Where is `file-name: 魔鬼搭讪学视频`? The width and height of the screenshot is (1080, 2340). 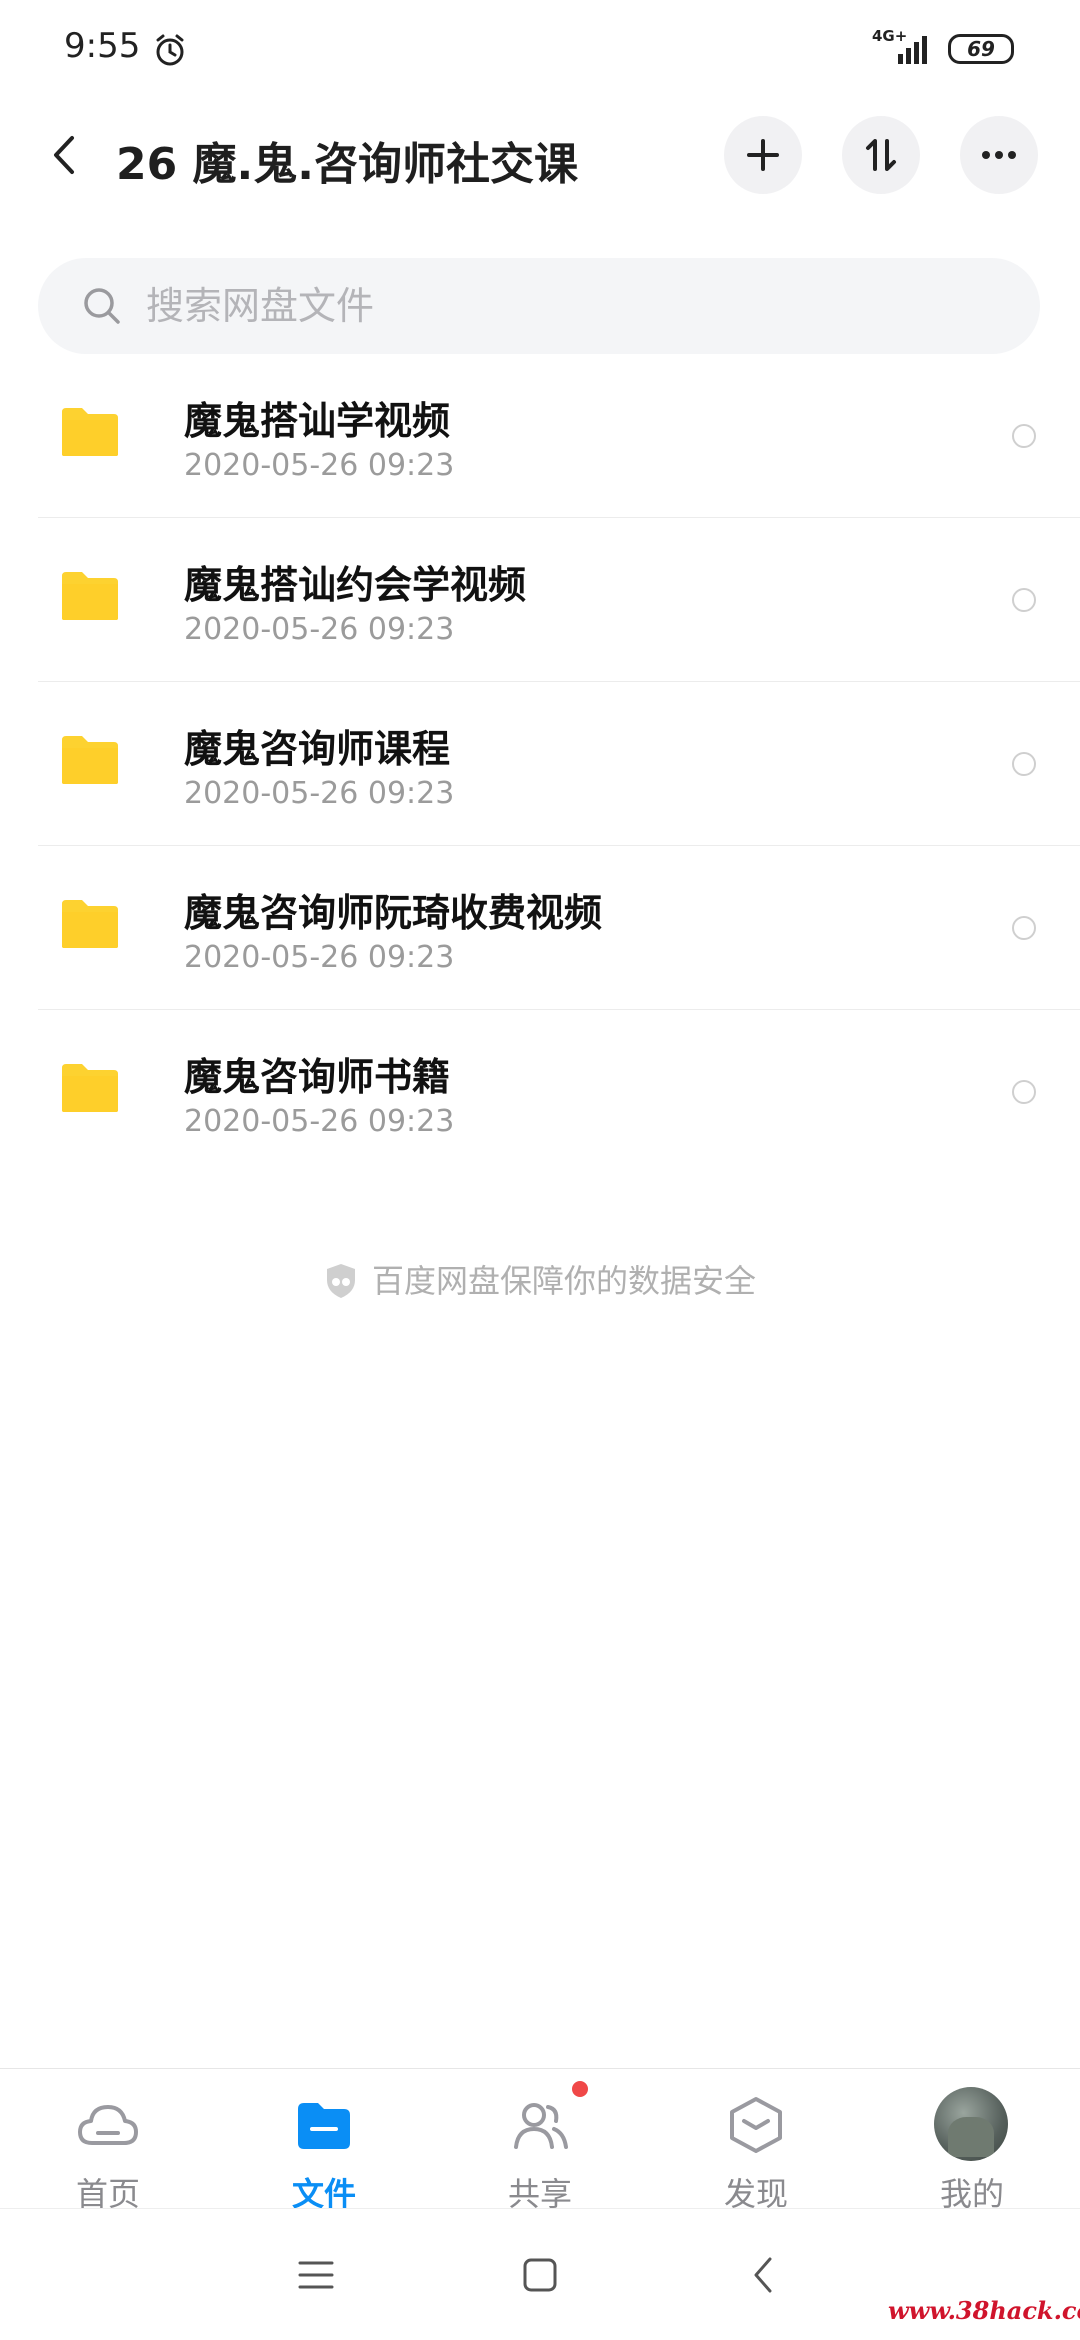 file-name: 魔鬼搭讪学视频 is located at coordinates (317, 421).